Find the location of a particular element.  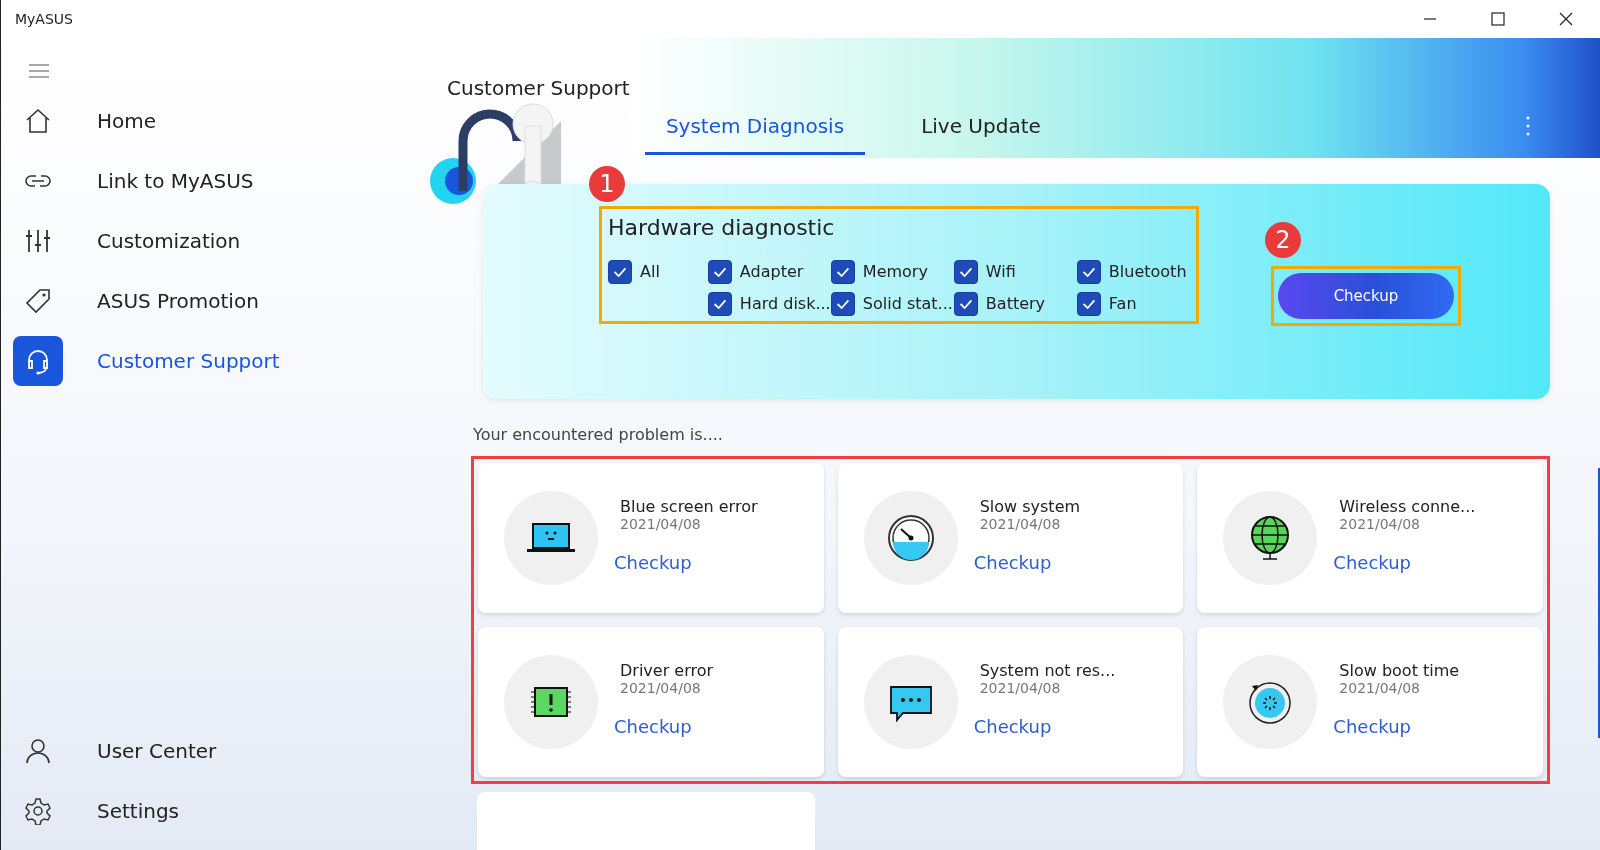

section-title: Hardware diagnostic is located at coordinates (722, 227).